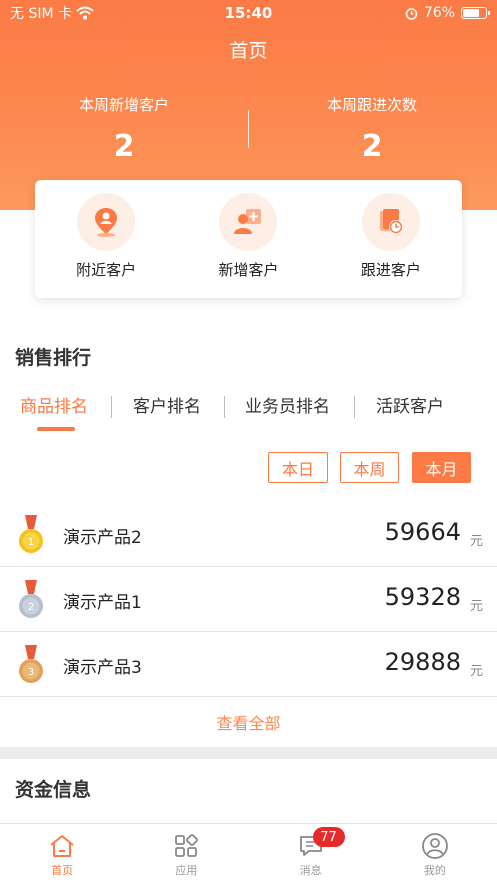 This screenshot has height=883, width=497. What do you see at coordinates (422, 662) in the screenshot?
I see `sales-amount: 29888` at bounding box center [422, 662].